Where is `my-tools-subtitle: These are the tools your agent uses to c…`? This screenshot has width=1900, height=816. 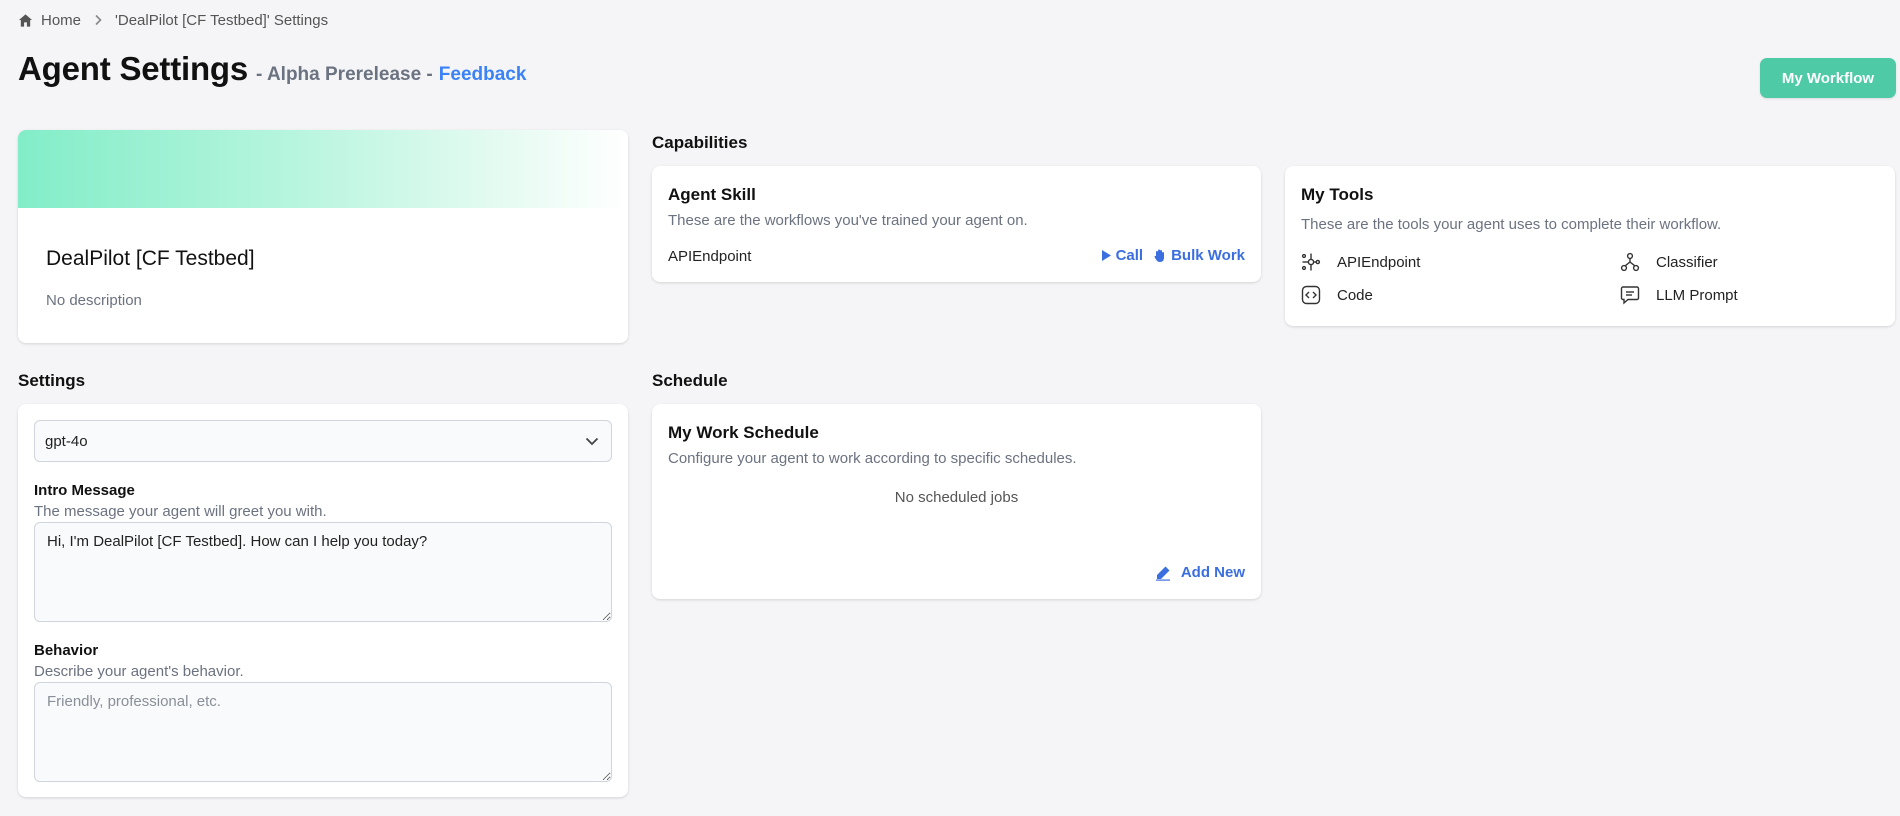 my-tools-subtitle: These are the tools your agent uses to c… is located at coordinates (1511, 224).